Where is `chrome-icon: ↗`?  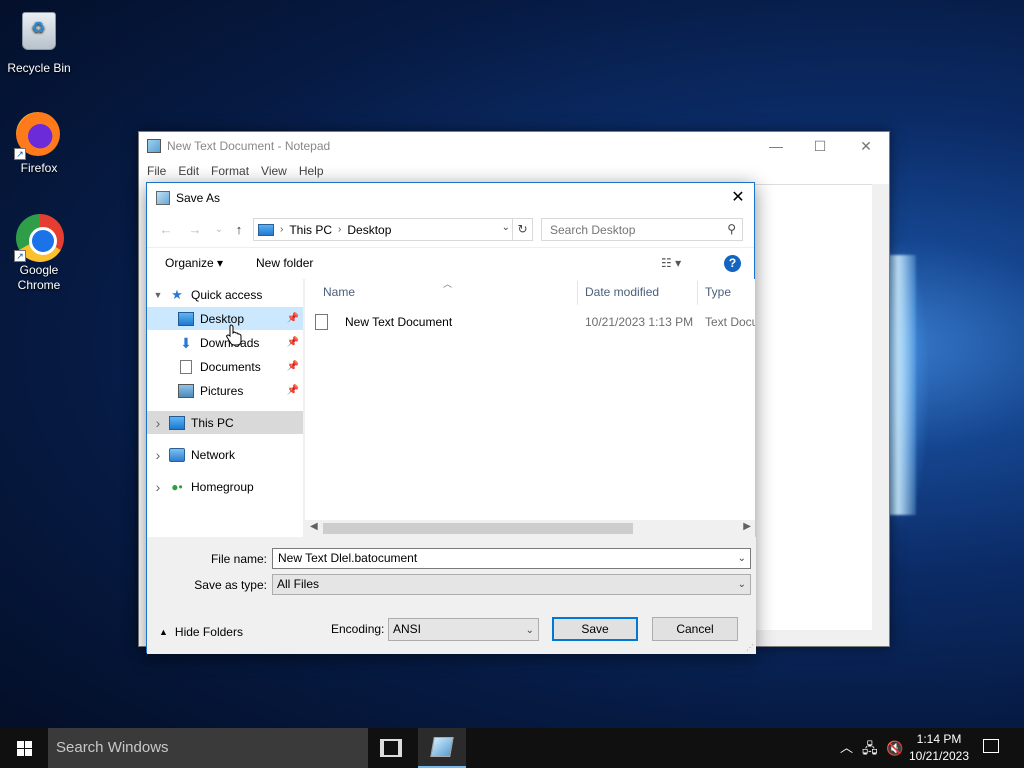
chrome-icon: ↗ is located at coordinates (39, 238).